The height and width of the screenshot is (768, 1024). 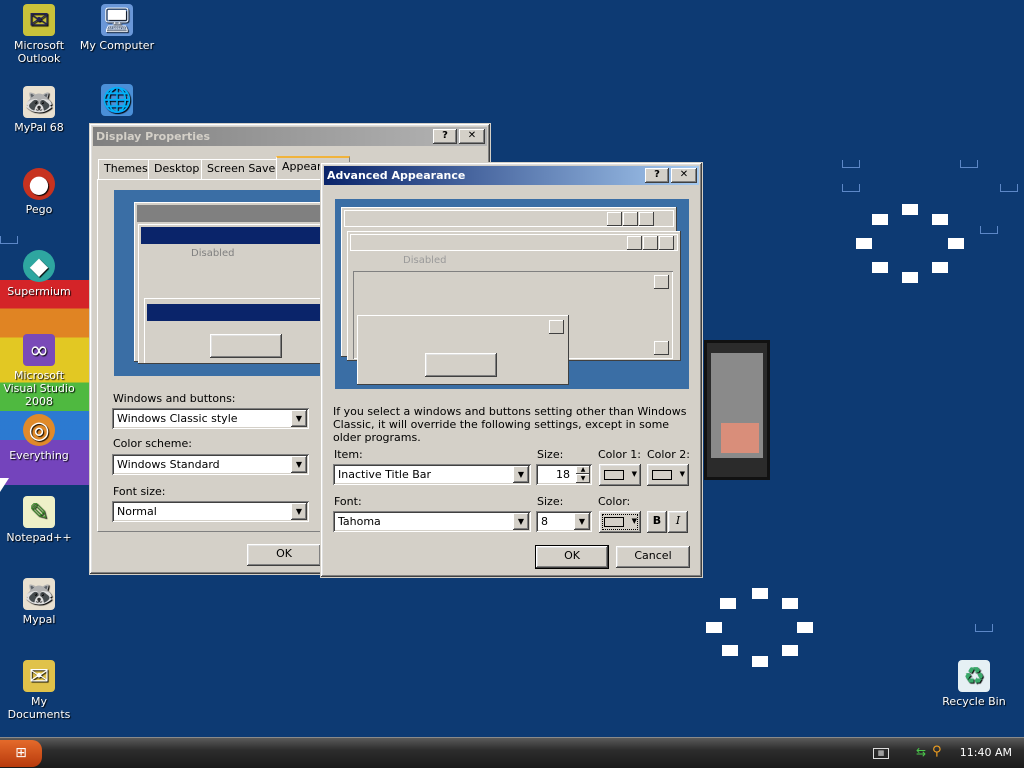 I want to click on desktop-icon-my-documents: ✉ My Documents, so click(x=39, y=690).